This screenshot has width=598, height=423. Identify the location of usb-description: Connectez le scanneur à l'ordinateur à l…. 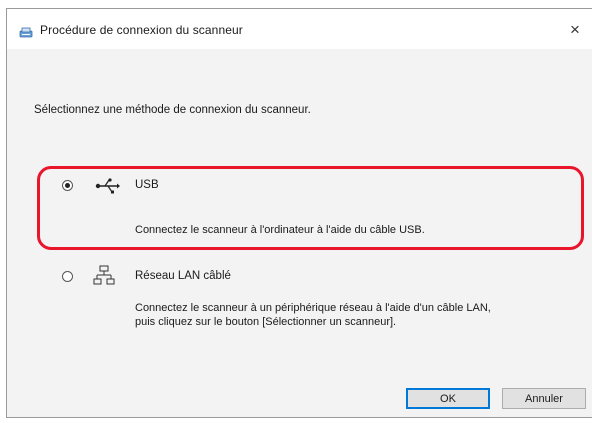
(280, 230).